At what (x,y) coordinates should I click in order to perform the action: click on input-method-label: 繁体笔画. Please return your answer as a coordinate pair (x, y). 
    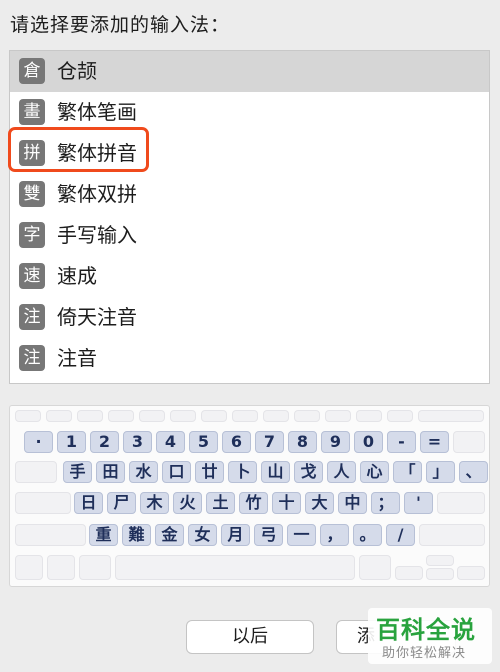
    Looking at the image, I should click on (97, 112).